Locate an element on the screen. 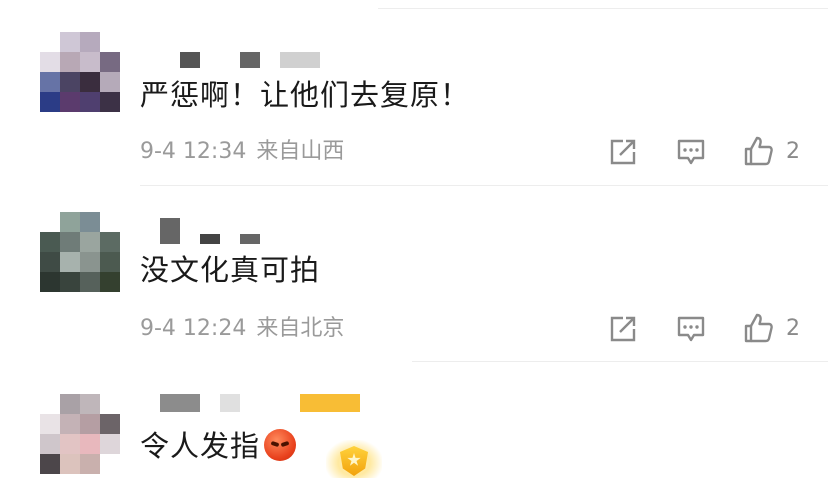  comment-text: 严惩啊！让他们去复原！ is located at coordinates (305, 95).